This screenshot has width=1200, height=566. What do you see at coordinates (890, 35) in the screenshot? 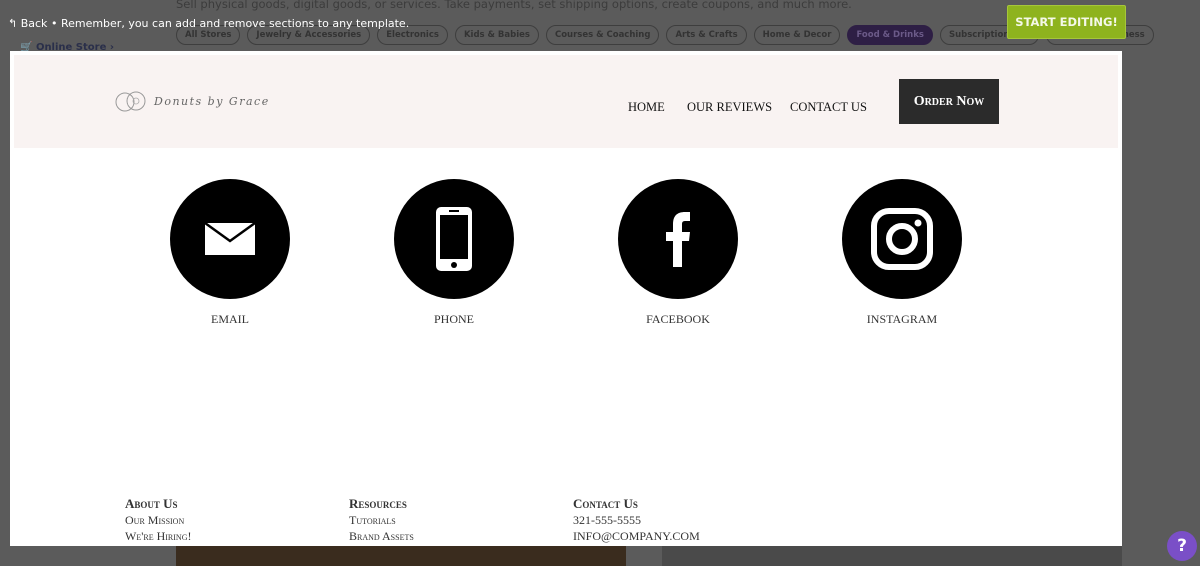
I see `category-pill-active: Food & Drinks` at bounding box center [890, 35].